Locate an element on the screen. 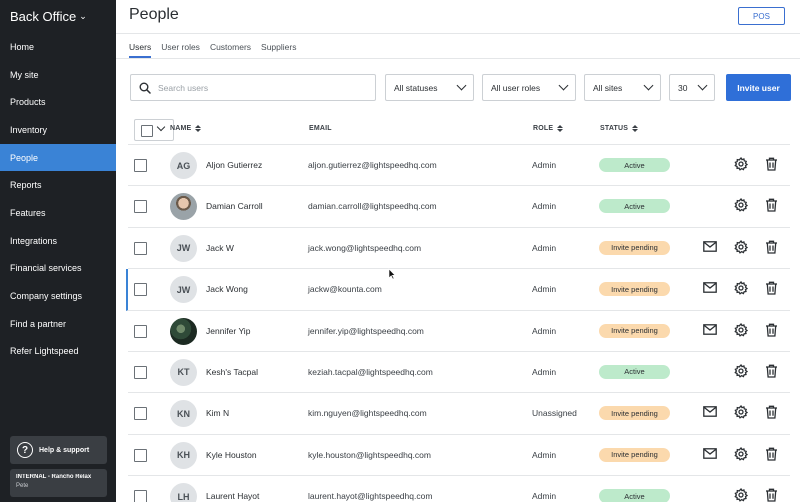  user-name: Jack W is located at coordinates (220, 248).